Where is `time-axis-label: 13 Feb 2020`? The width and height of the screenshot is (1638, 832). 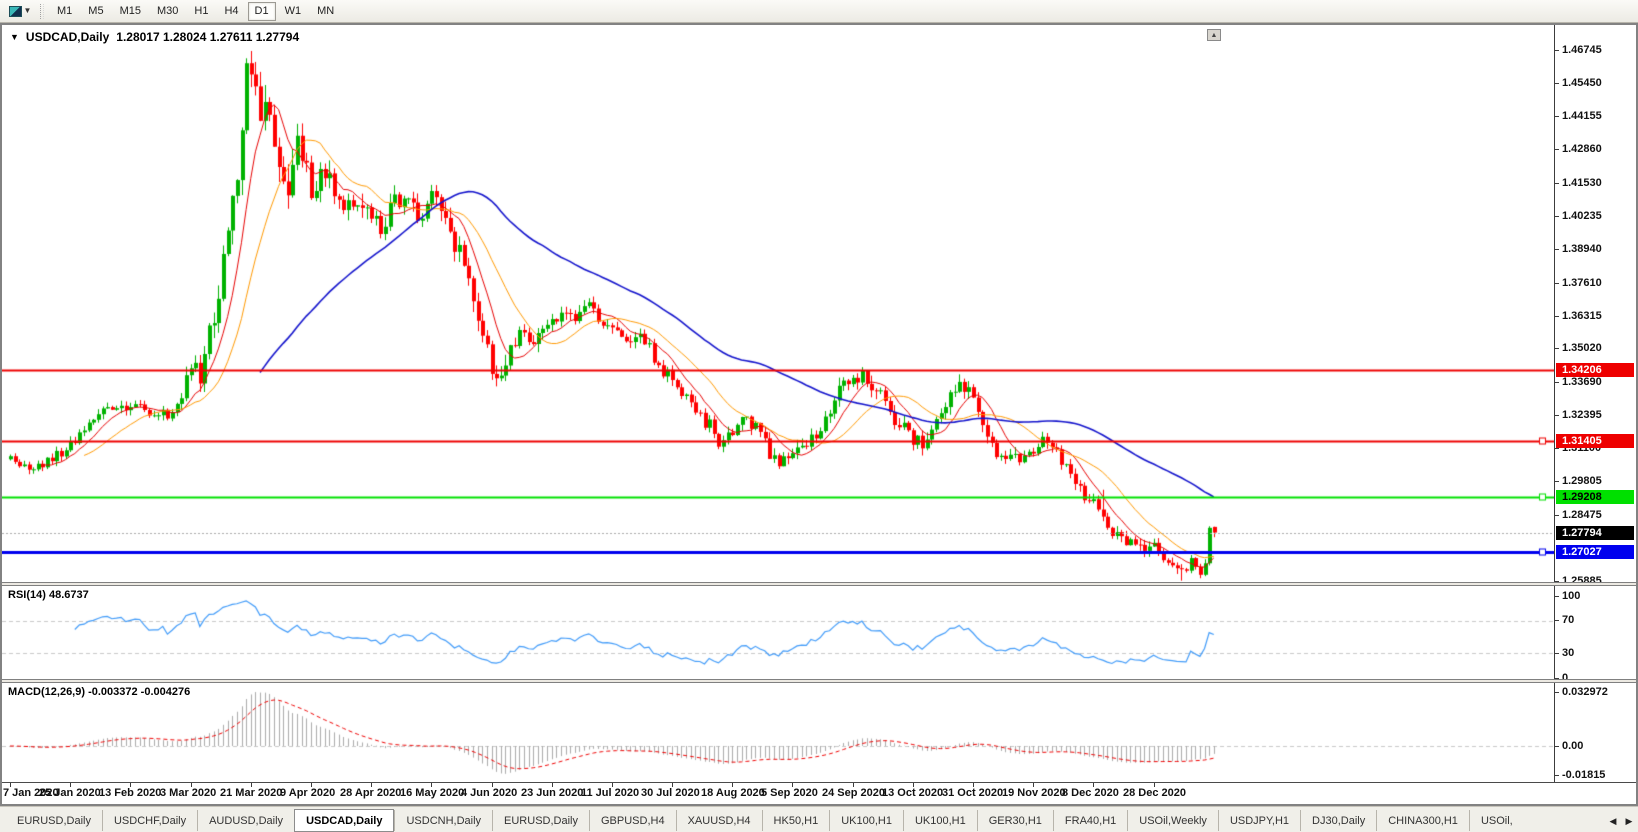
time-axis-label: 13 Feb 2020 is located at coordinates (130, 793).